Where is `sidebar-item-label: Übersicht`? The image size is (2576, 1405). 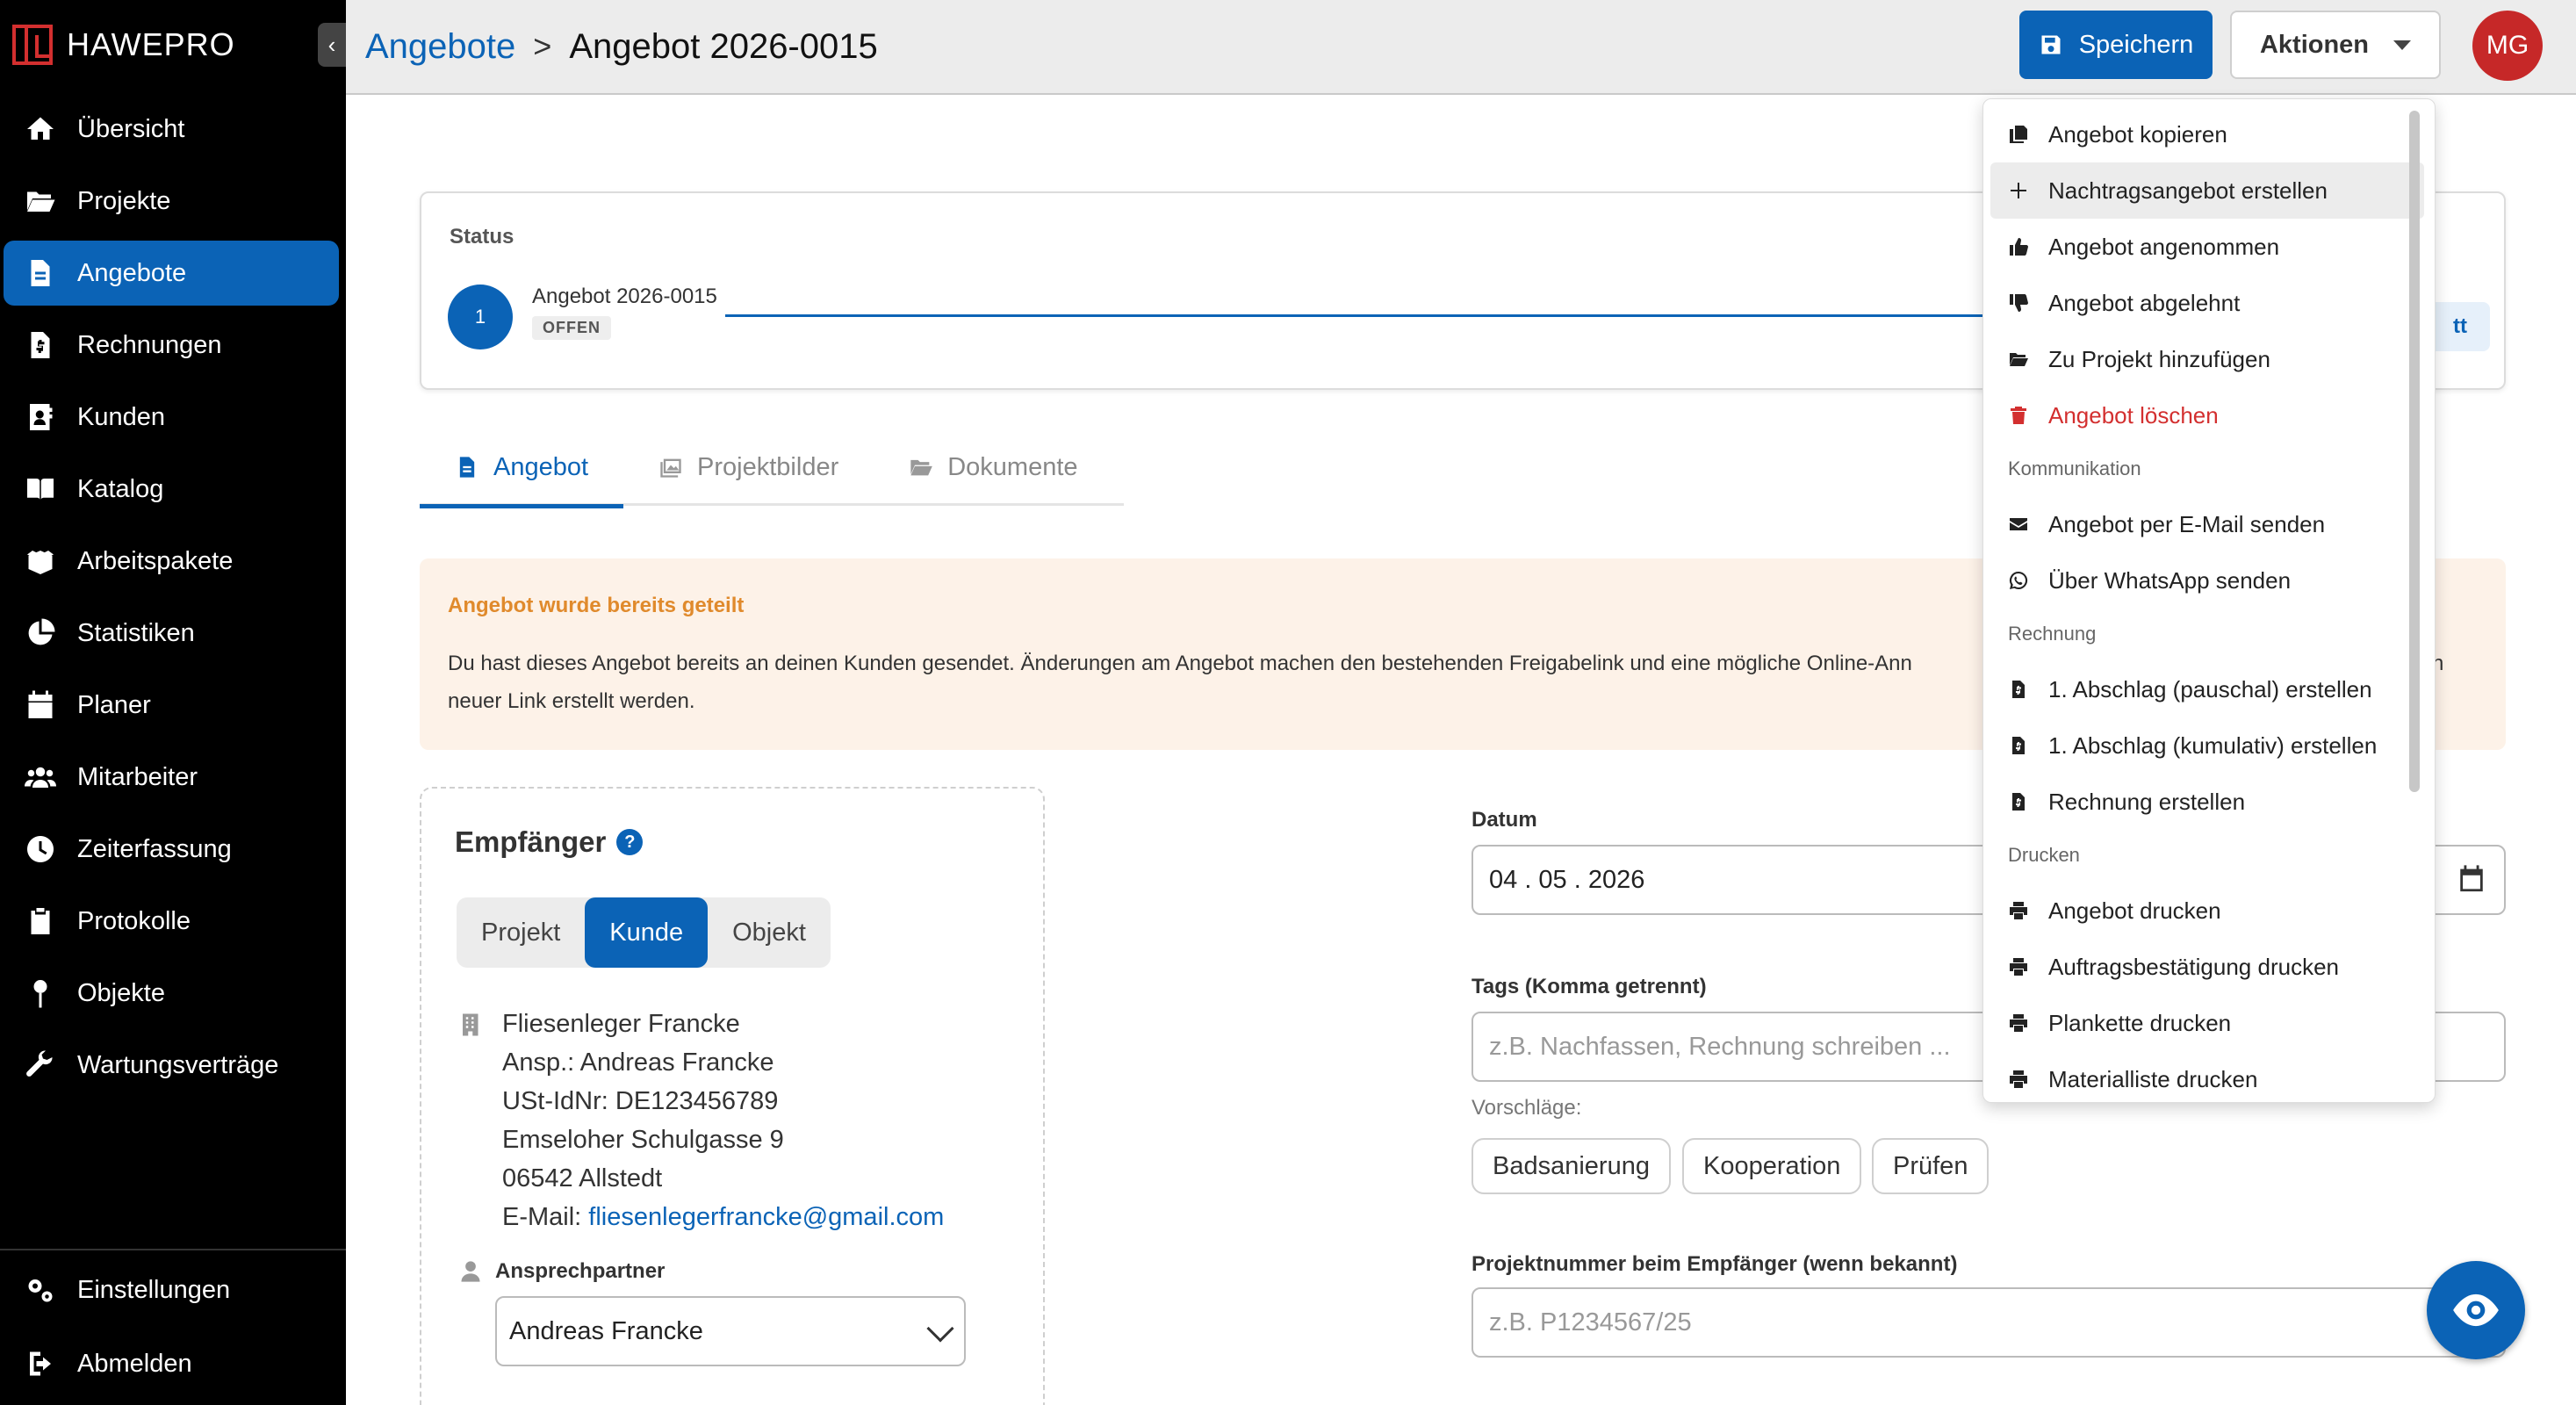
sidebar-item-label: Übersicht is located at coordinates (131, 129).